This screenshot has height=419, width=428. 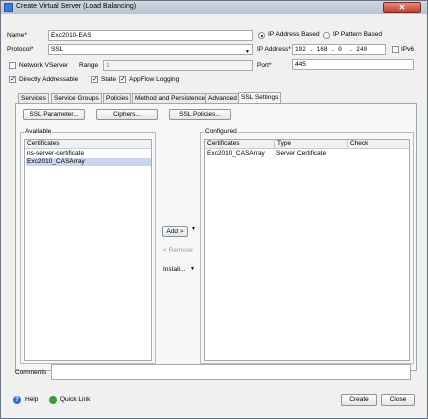 What do you see at coordinates (57, 49) in the screenshot?
I see `protocol-value: SSL` at bounding box center [57, 49].